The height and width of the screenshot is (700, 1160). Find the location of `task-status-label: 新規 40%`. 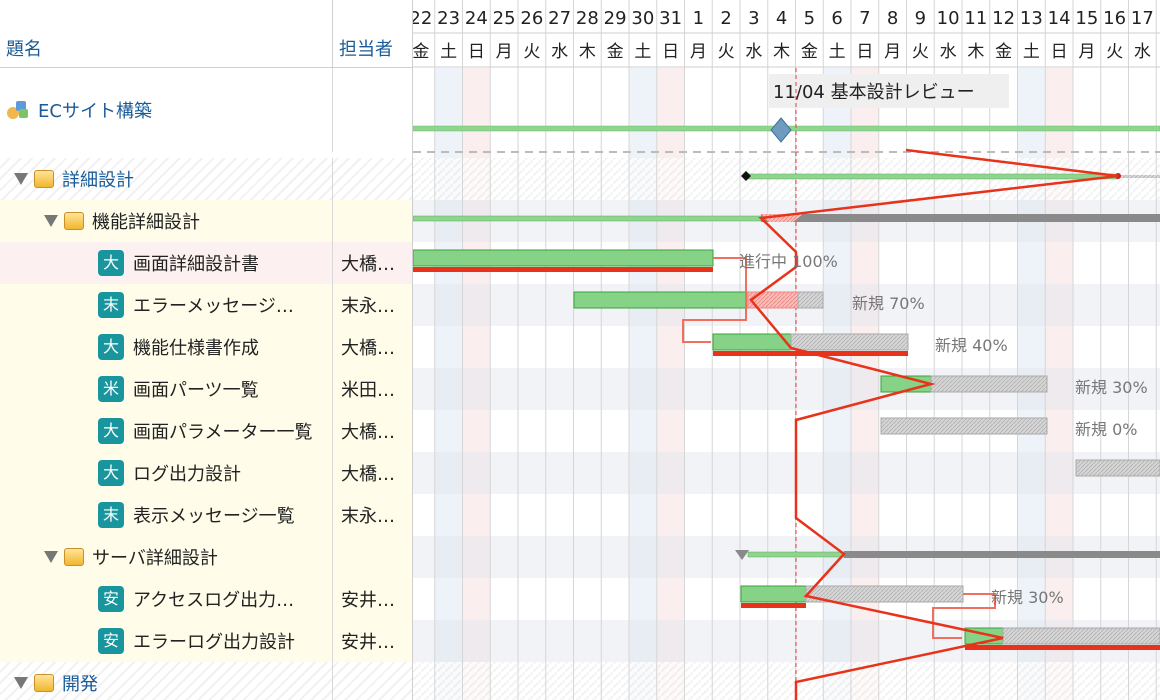

task-status-label: 新規 40% is located at coordinates (971, 345).